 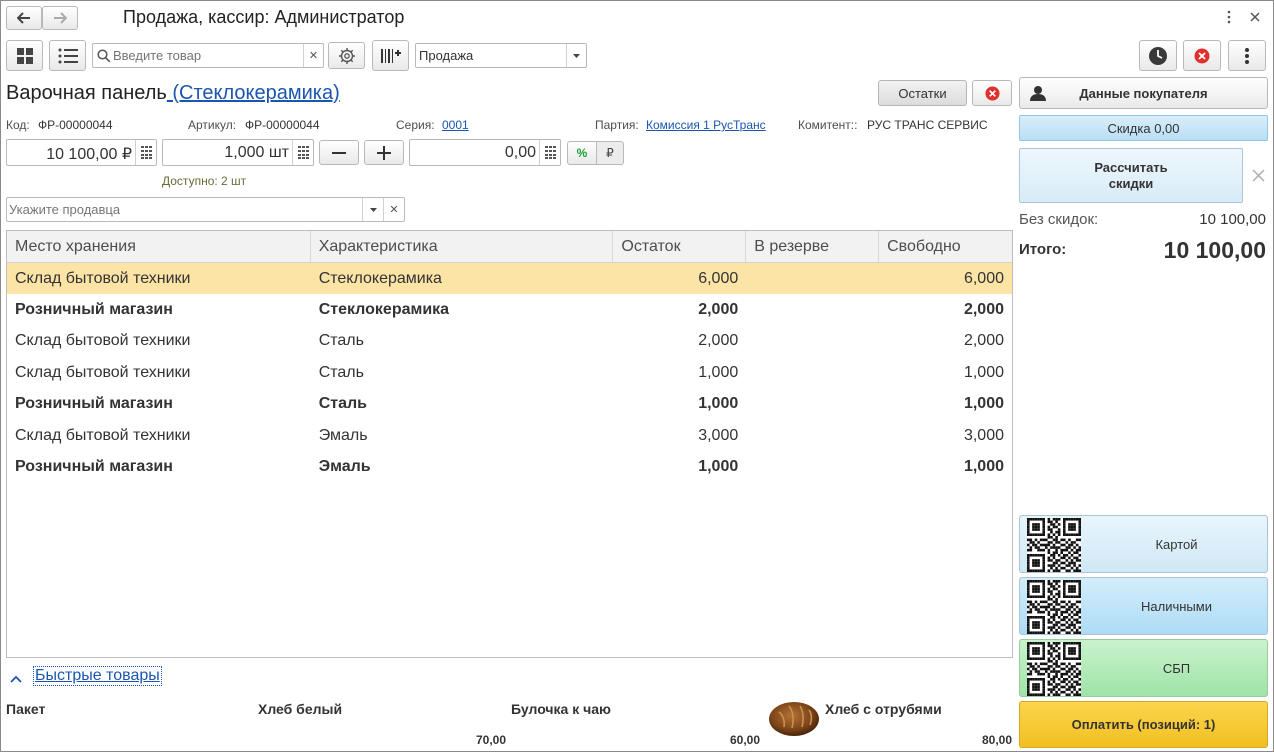 I want to click on history-button, so click(x=1158, y=55).